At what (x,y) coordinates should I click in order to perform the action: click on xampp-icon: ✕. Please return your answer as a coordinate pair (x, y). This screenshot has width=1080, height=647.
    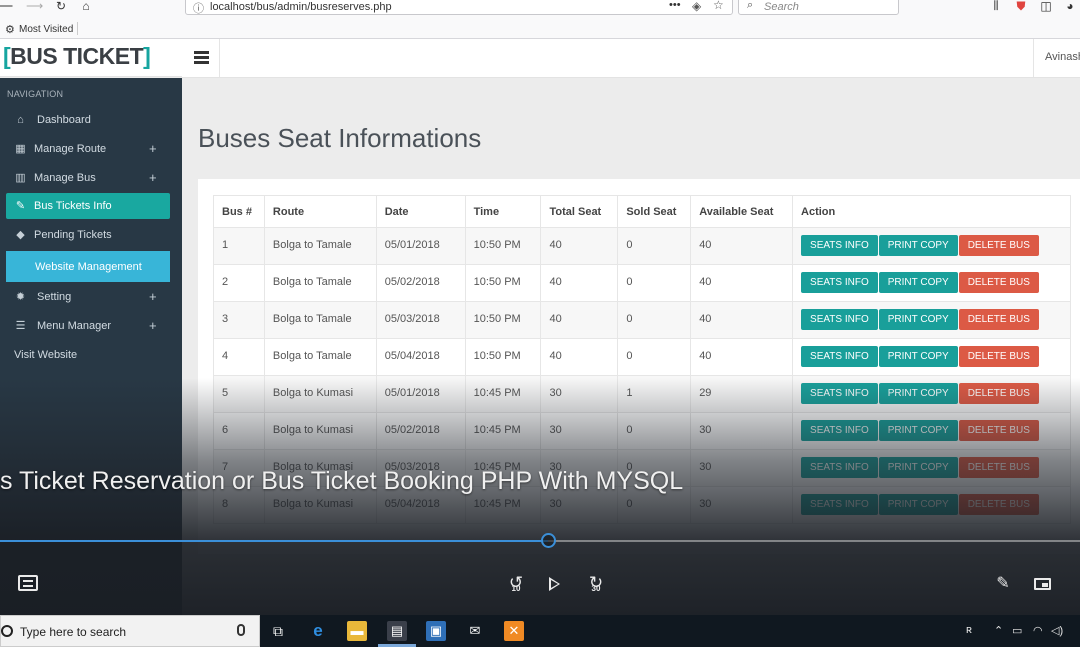
    Looking at the image, I should click on (514, 631).